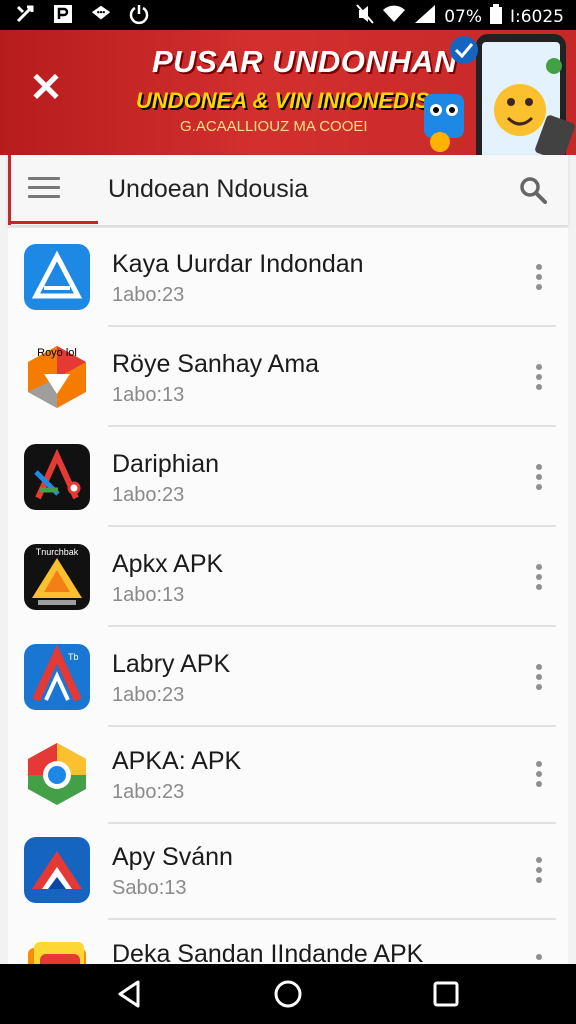  What do you see at coordinates (216, 364) in the screenshot?
I see `app-name: Röye Sanhay Ama` at bounding box center [216, 364].